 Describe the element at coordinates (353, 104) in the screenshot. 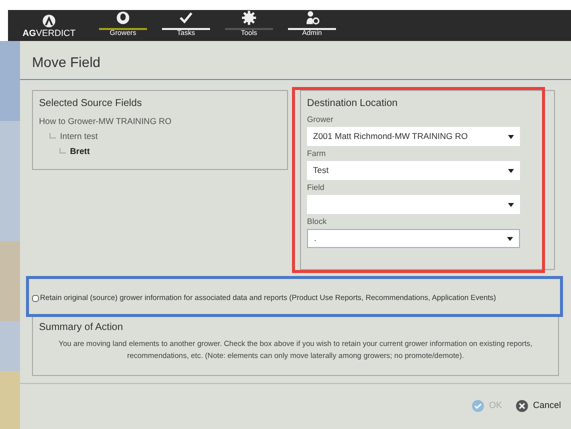

I see `panel-heading: Destination Location` at that location.